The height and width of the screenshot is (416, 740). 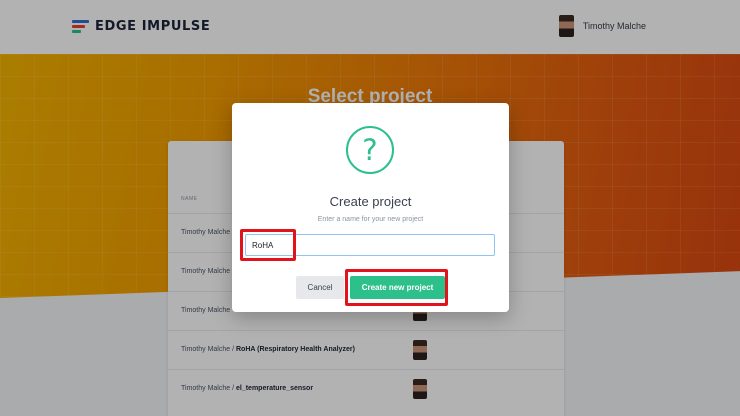 I want to click on create-new-project-button: Create new project, so click(x=397, y=287).